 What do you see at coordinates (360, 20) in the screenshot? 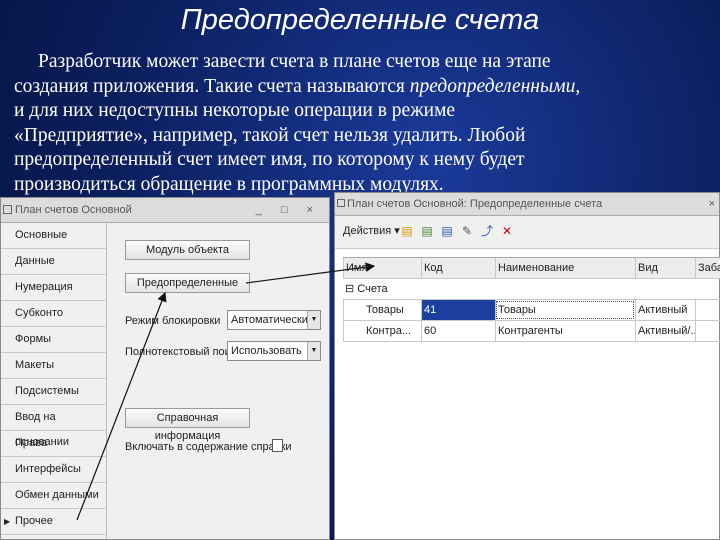
I see `slide-title: Предопределенные счета` at bounding box center [360, 20].